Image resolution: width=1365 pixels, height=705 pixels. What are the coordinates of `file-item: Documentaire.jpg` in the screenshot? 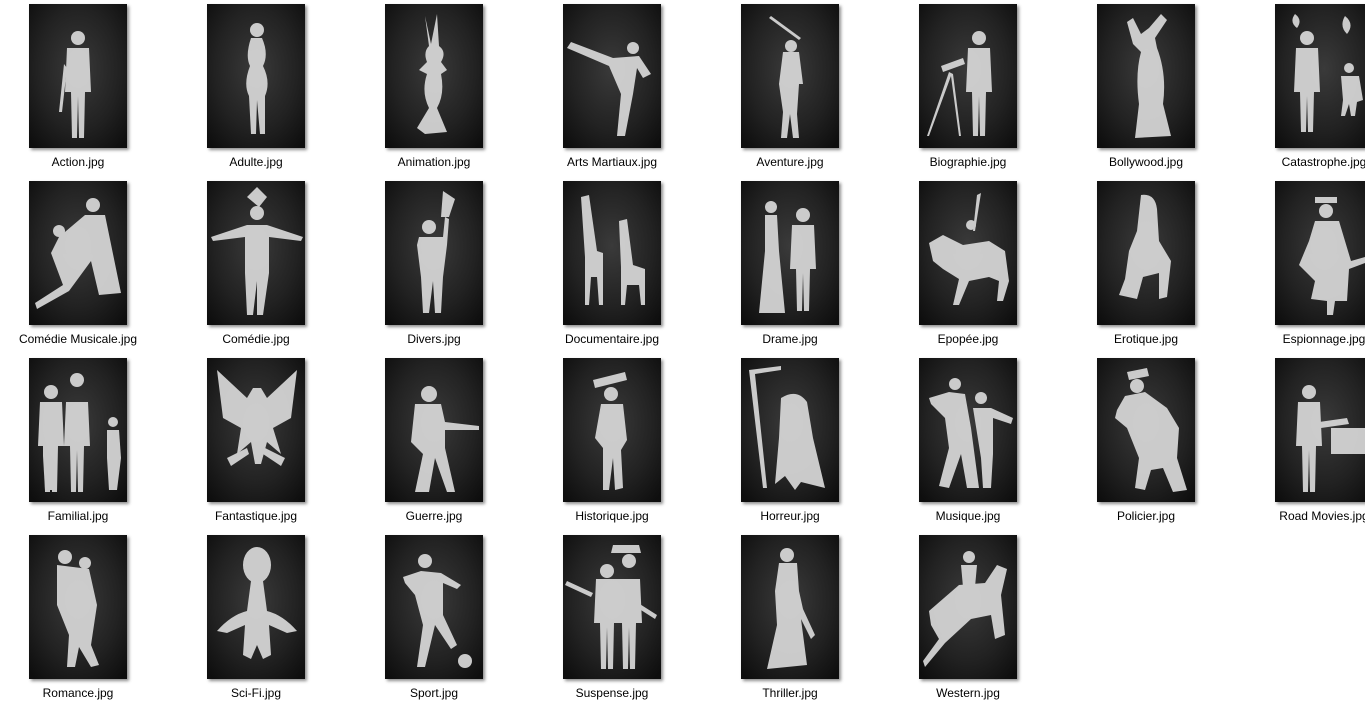 It's located at (612, 265).